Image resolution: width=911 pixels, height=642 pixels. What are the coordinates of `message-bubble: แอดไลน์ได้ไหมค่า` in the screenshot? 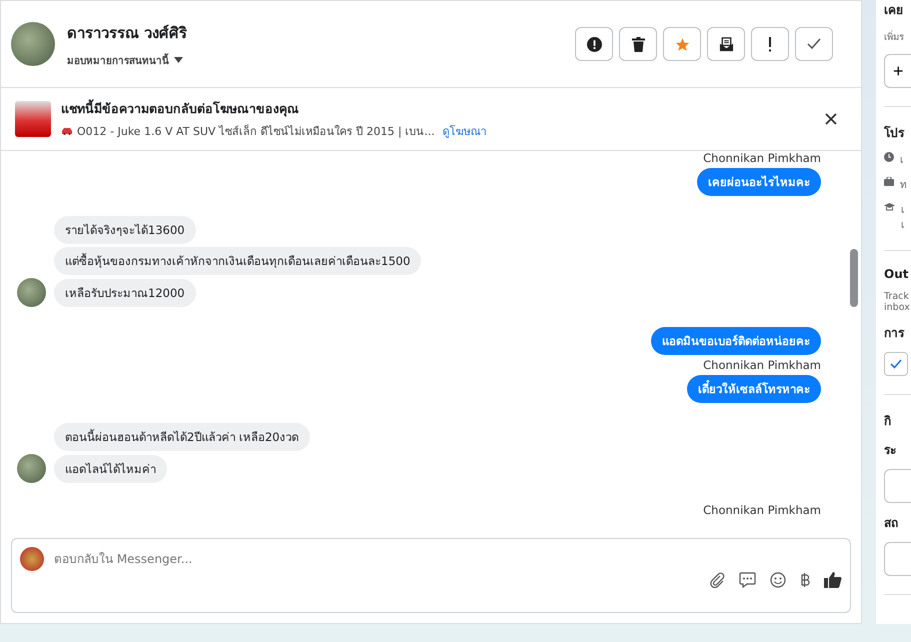 It's located at (110, 468).